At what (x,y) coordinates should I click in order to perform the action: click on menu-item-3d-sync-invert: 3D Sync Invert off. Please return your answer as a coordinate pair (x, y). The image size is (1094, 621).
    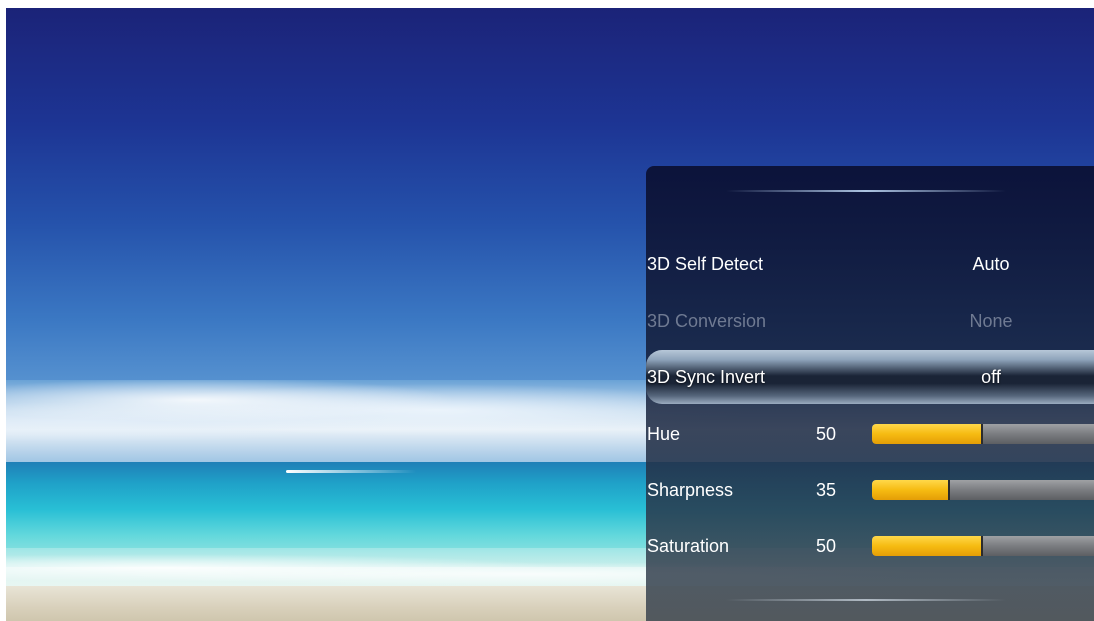
    Looking at the image, I should click on (870, 377).